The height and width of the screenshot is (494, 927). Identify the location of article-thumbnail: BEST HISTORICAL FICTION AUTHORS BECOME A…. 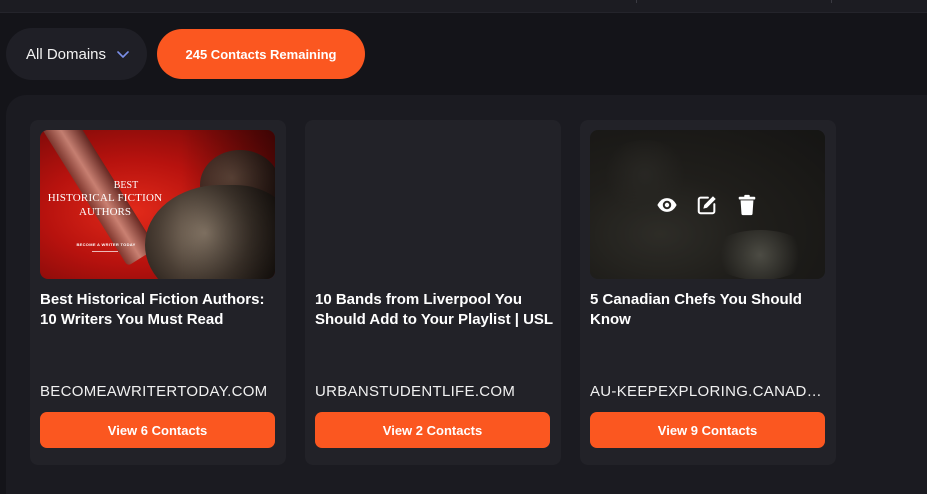
(157, 204).